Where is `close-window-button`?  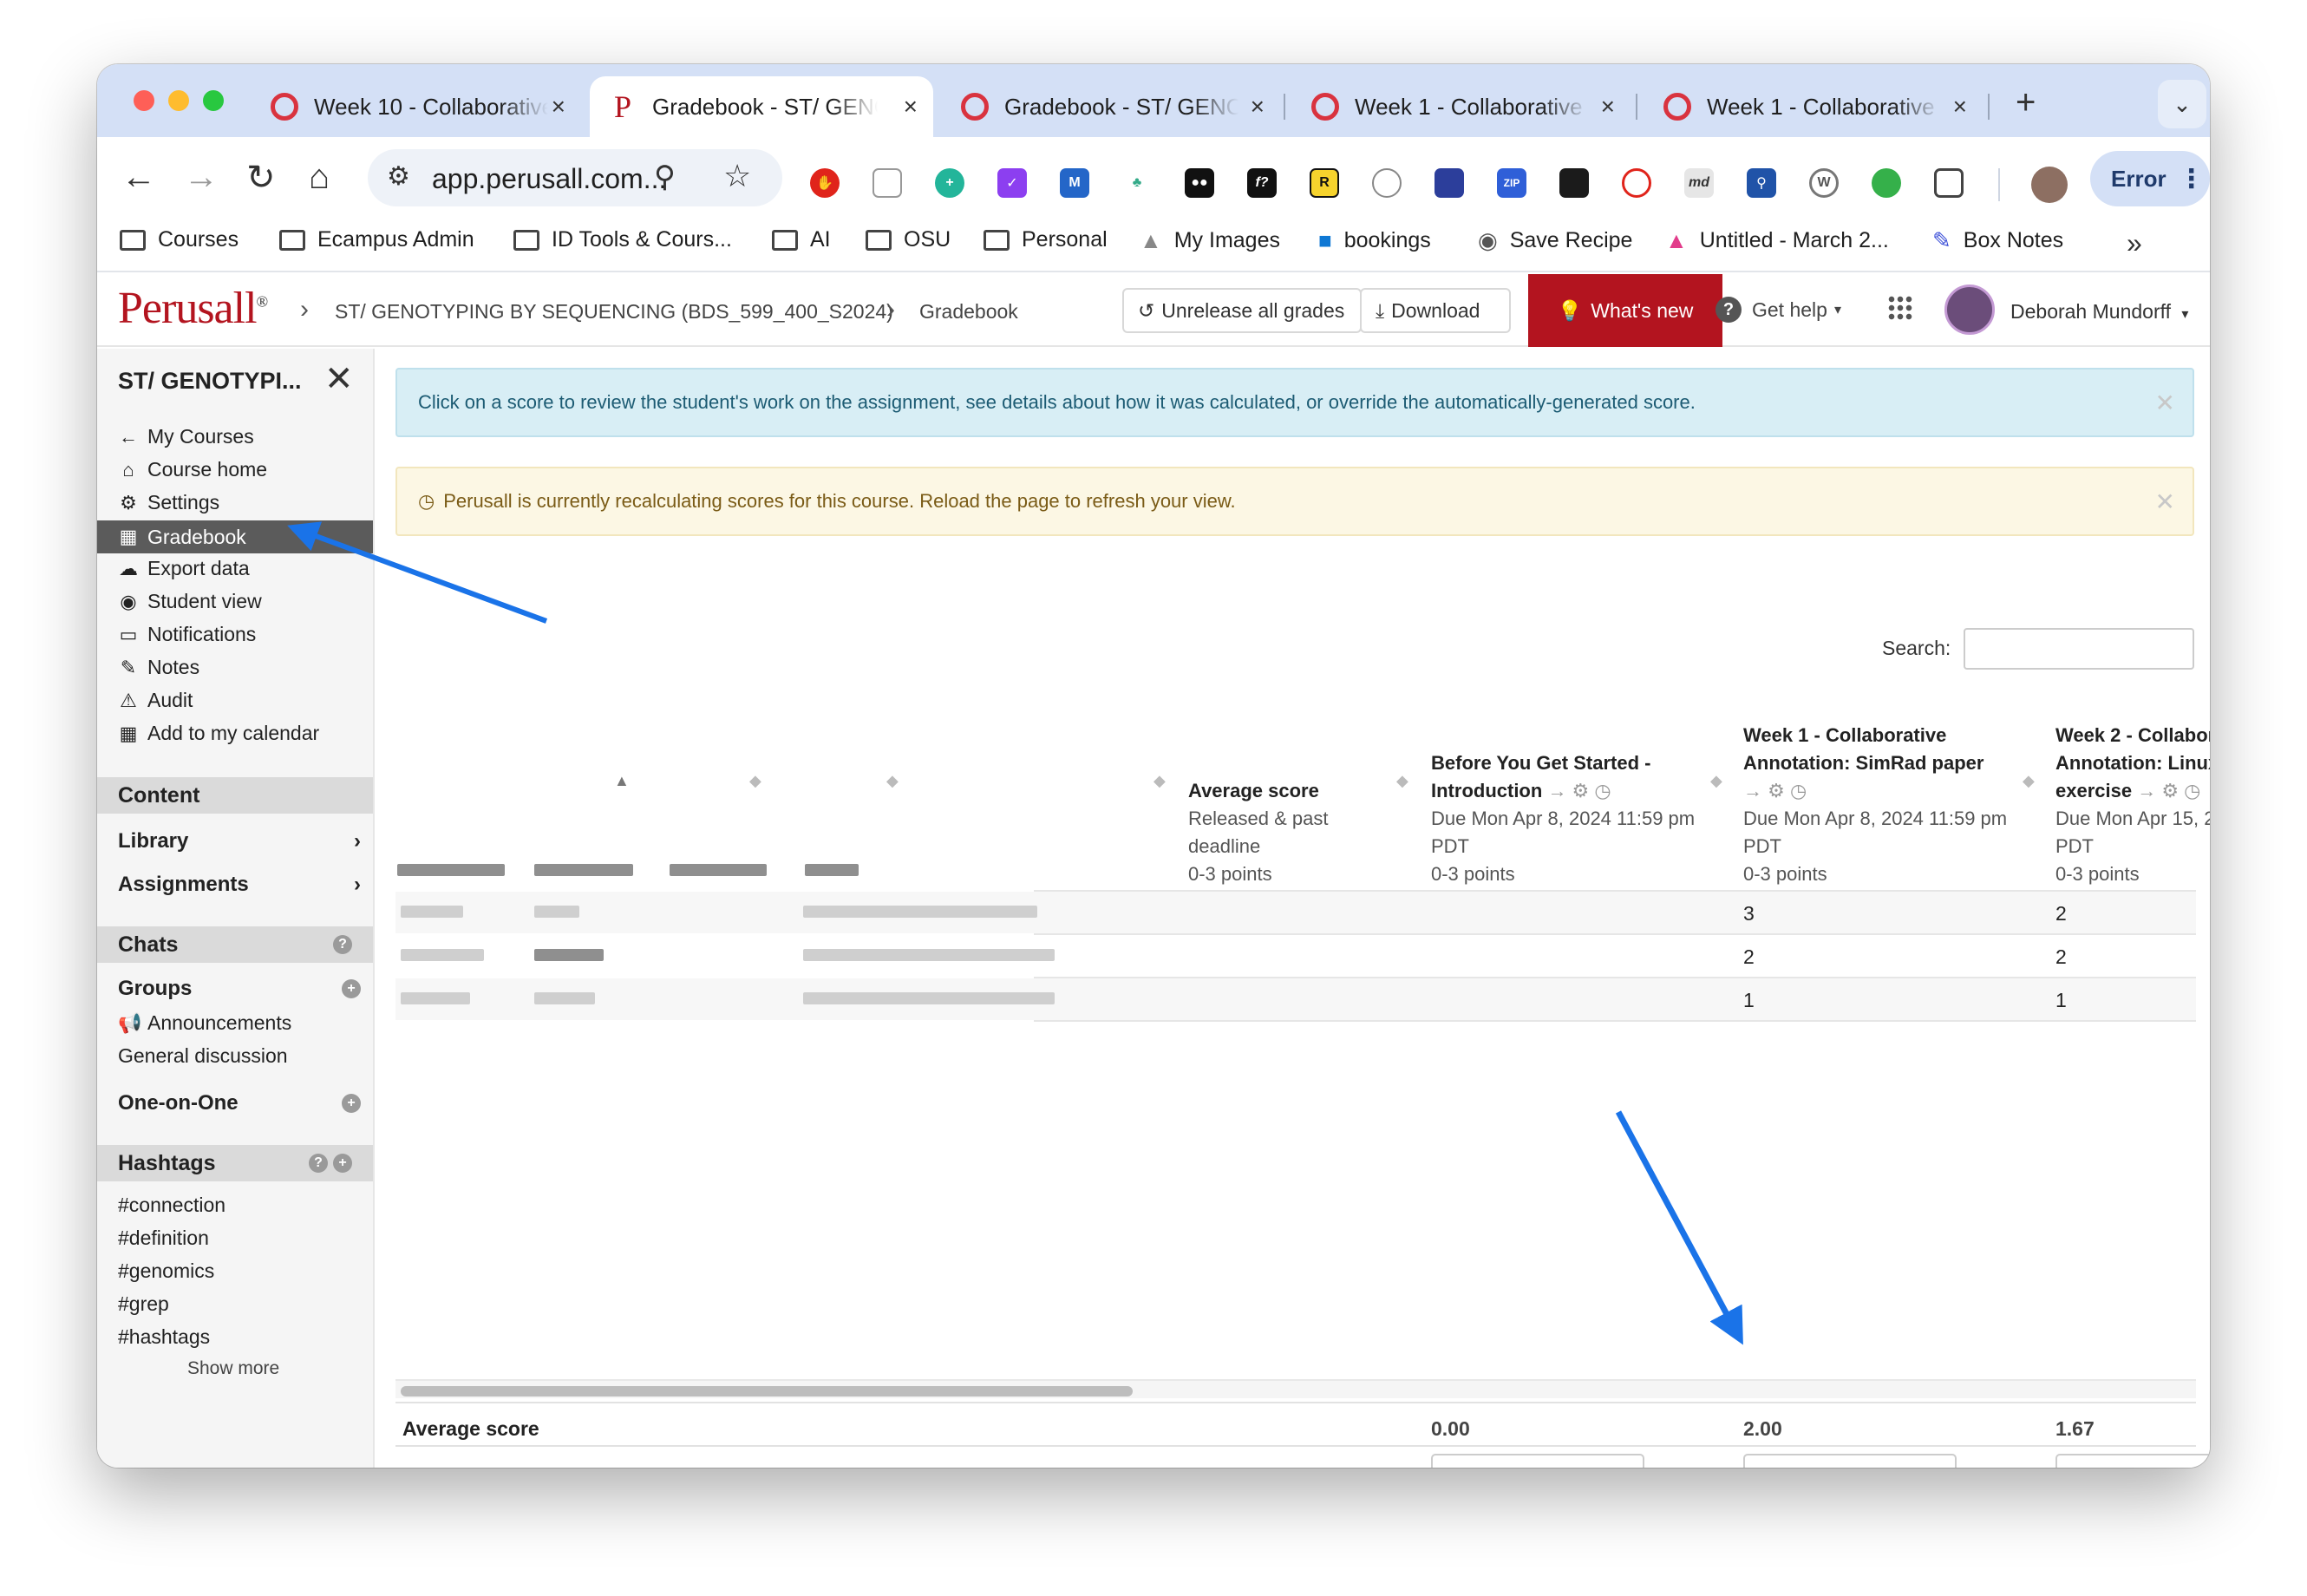 close-window-button is located at coordinates (144, 100).